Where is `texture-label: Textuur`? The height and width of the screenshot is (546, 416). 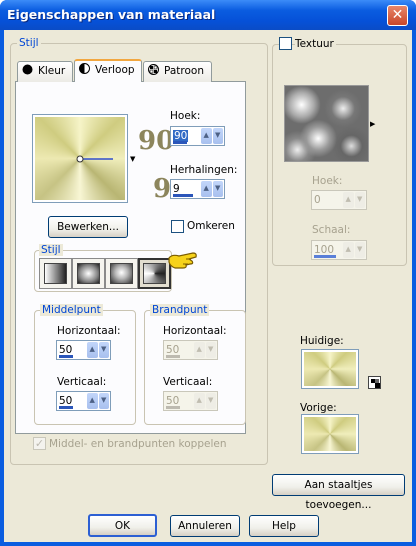 texture-label: Textuur is located at coordinates (315, 44).